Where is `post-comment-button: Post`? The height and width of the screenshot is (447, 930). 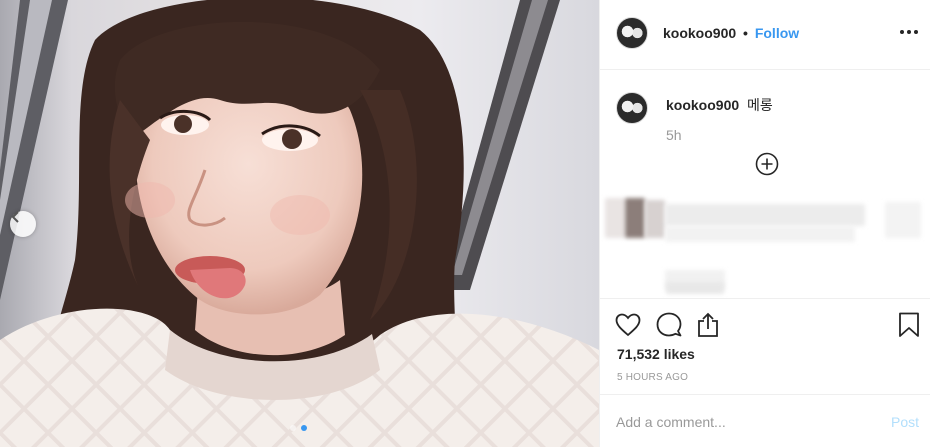
post-comment-button: Post is located at coordinates (905, 422).